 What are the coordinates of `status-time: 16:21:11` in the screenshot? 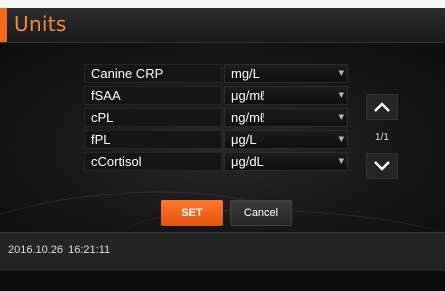 It's located at (89, 250).